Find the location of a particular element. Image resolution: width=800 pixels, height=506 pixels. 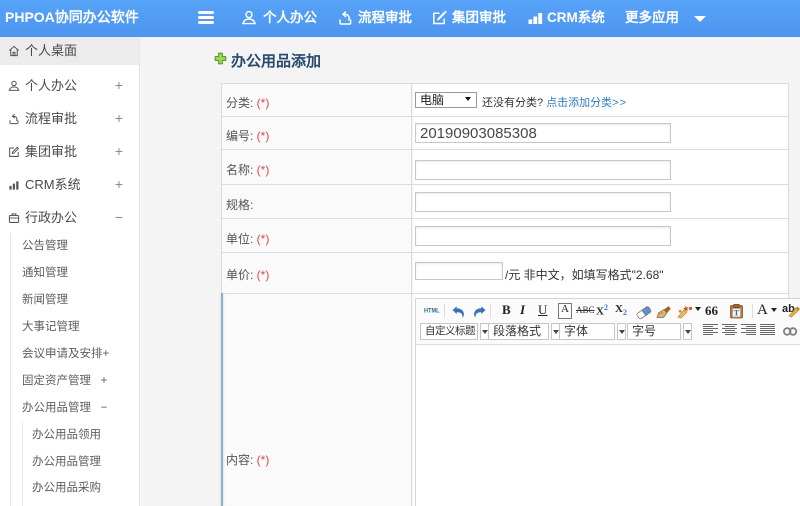

svg-text: T is located at coordinates (737, 313).